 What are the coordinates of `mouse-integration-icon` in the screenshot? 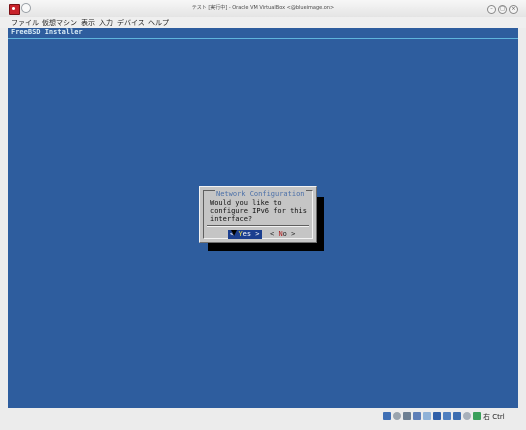 It's located at (457, 416).